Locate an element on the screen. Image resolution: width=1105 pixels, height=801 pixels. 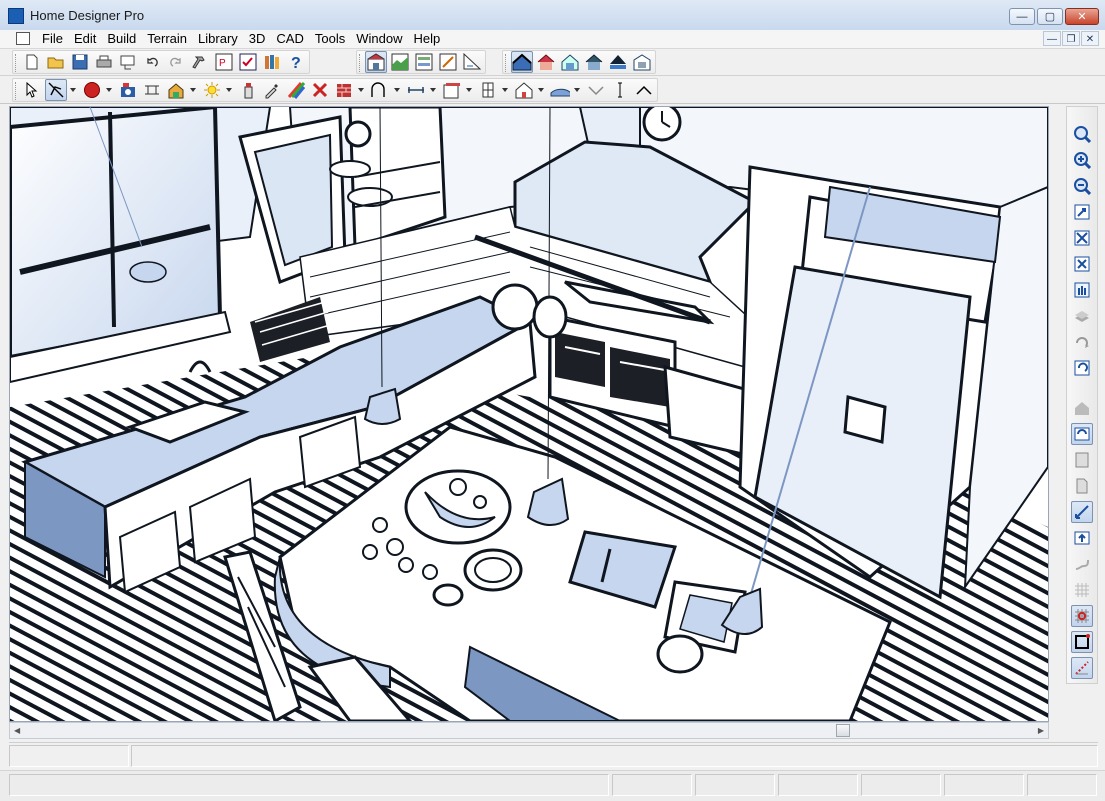
exterior-house-button is located at coordinates (546, 62).